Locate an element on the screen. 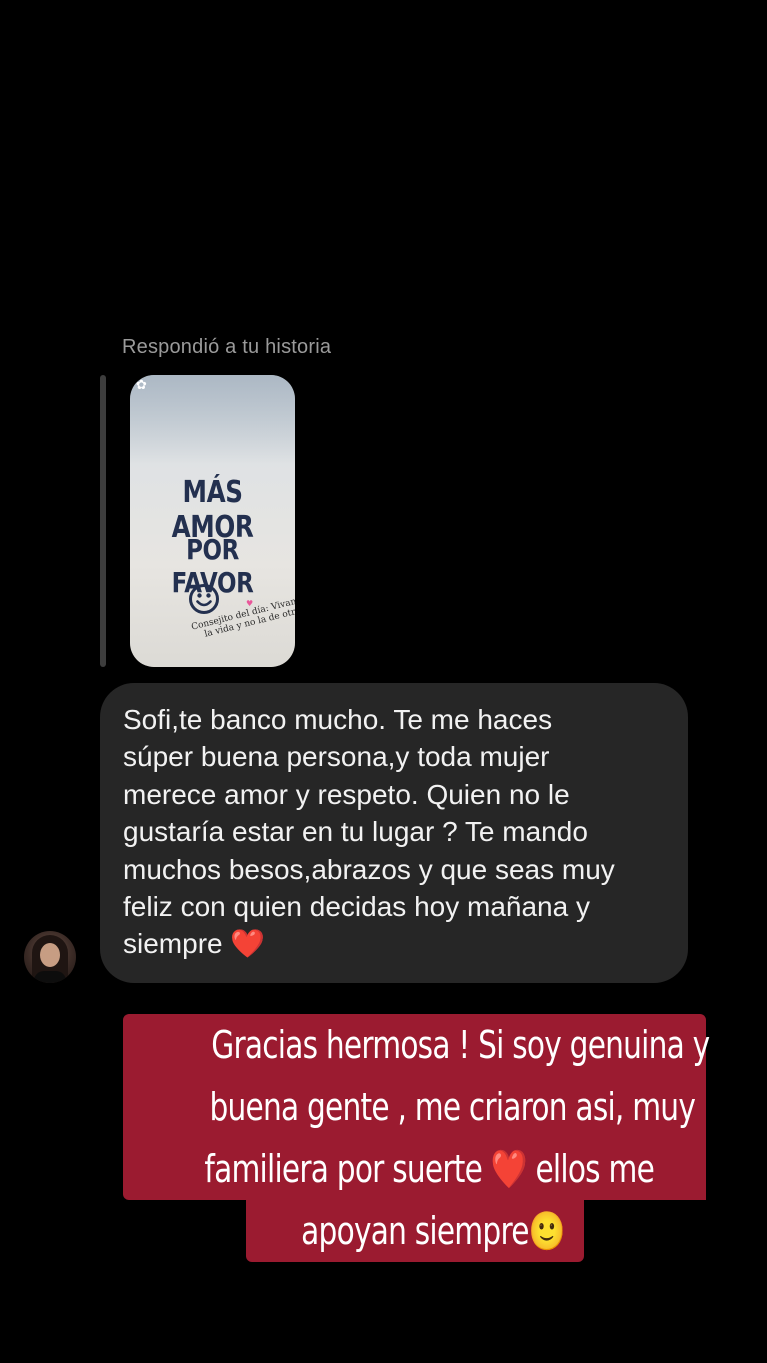 The height and width of the screenshot is (1363, 767). quote-bar is located at coordinates (103, 521).